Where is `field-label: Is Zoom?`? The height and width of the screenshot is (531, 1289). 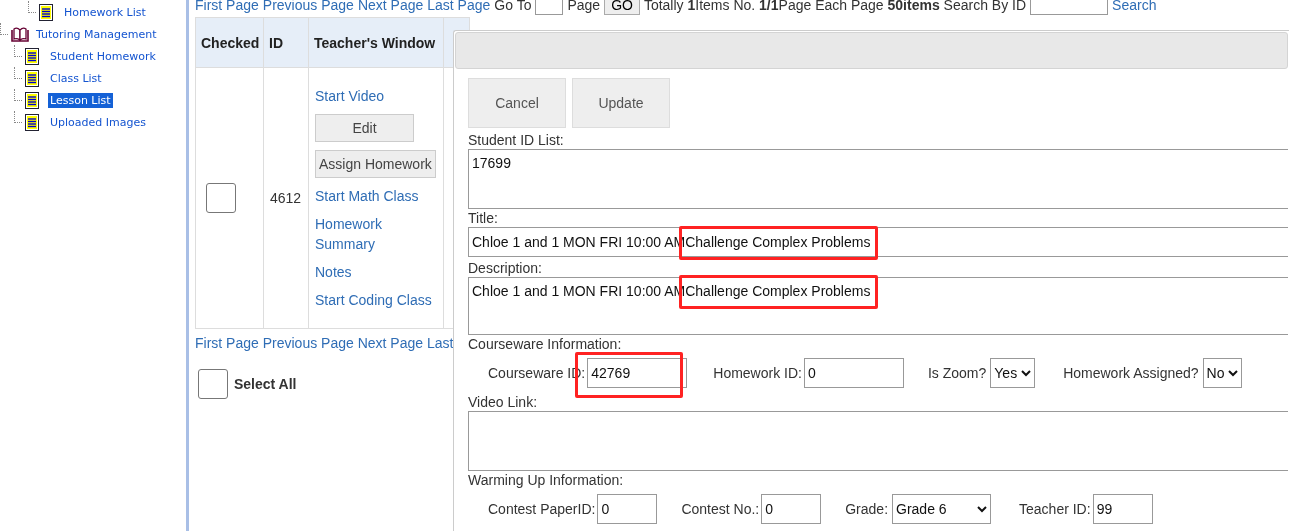
field-label: Is Zoom? is located at coordinates (957, 373).